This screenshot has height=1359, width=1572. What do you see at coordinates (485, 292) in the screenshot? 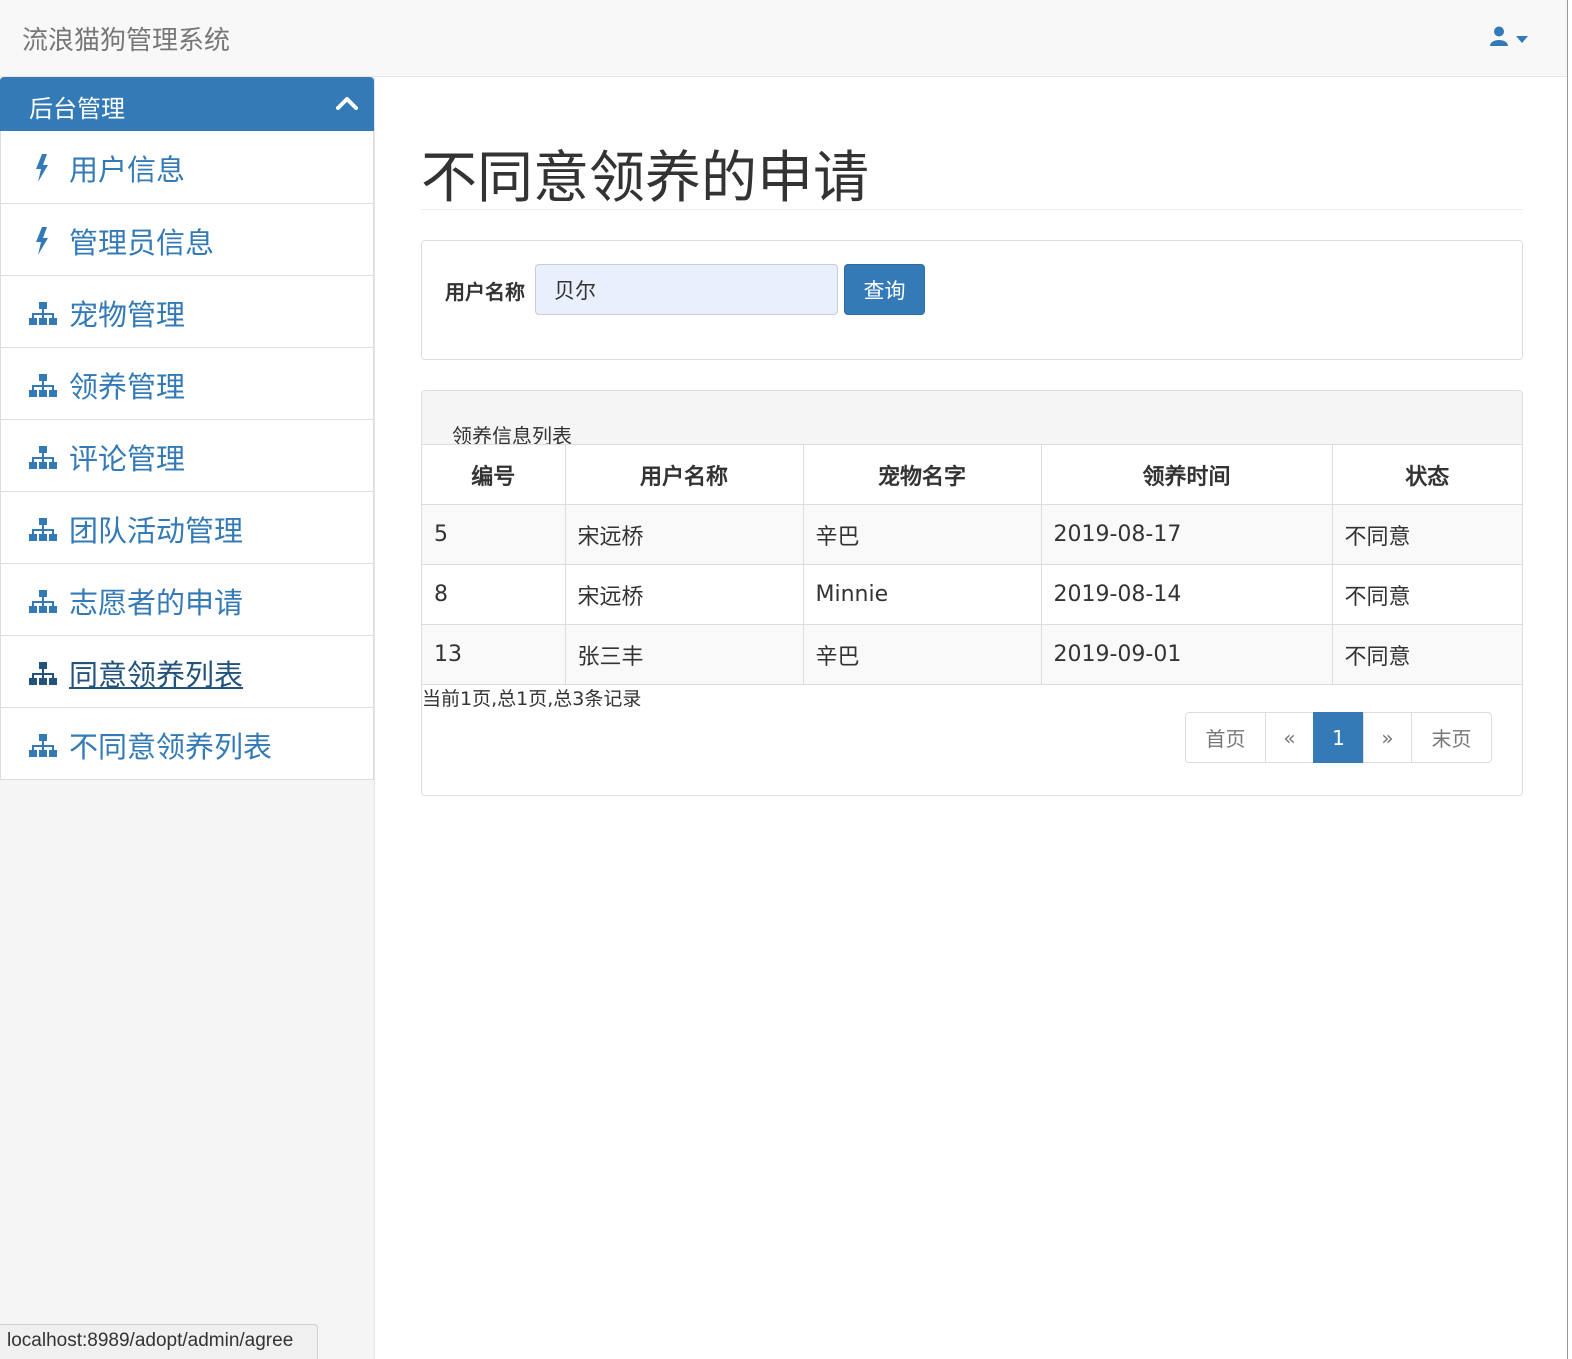
I see `search-label: 用户名称` at bounding box center [485, 292].